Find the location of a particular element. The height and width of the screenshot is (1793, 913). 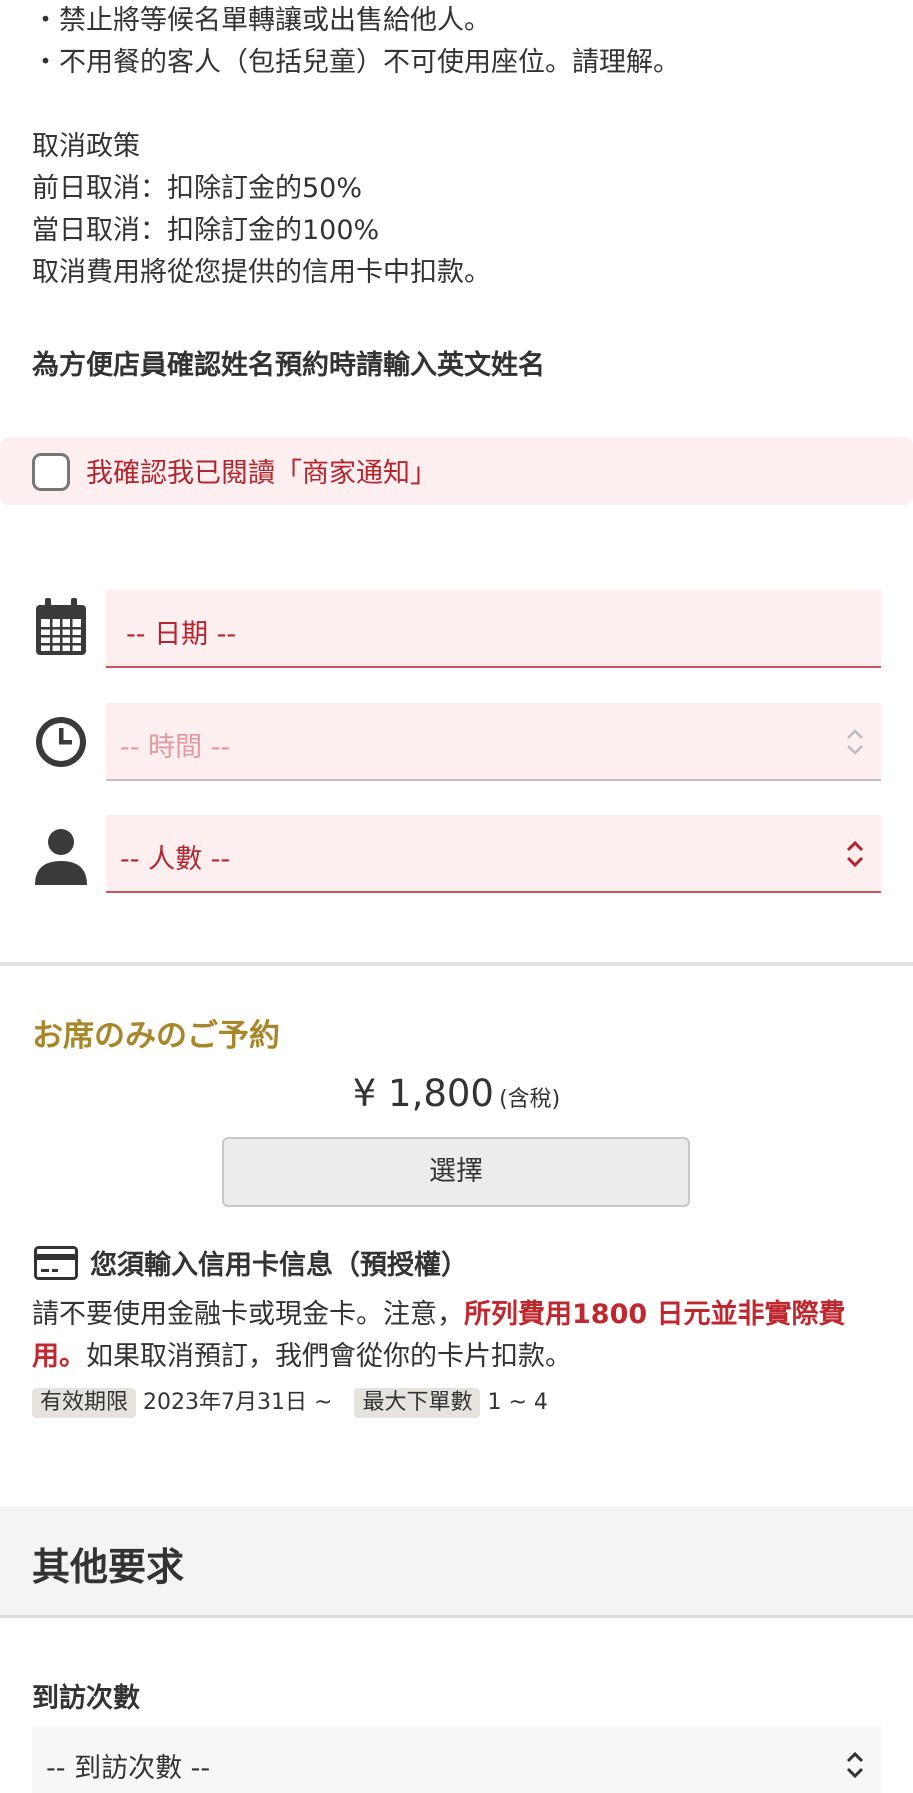

validity-value: 2023年7月31日 ~ is located at coordinates (238, 1402).